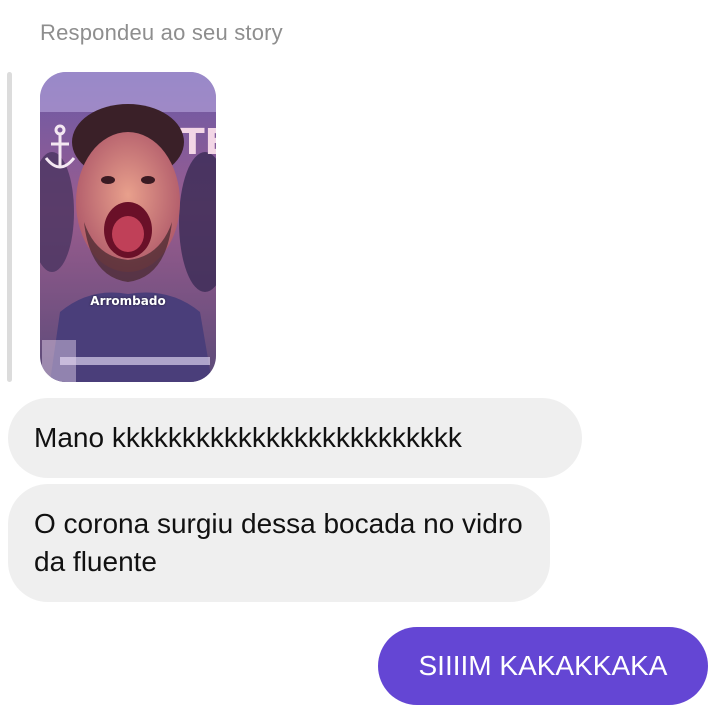  I want to click on story-thumbnail: NTE Arrombado, so click(128, 227).